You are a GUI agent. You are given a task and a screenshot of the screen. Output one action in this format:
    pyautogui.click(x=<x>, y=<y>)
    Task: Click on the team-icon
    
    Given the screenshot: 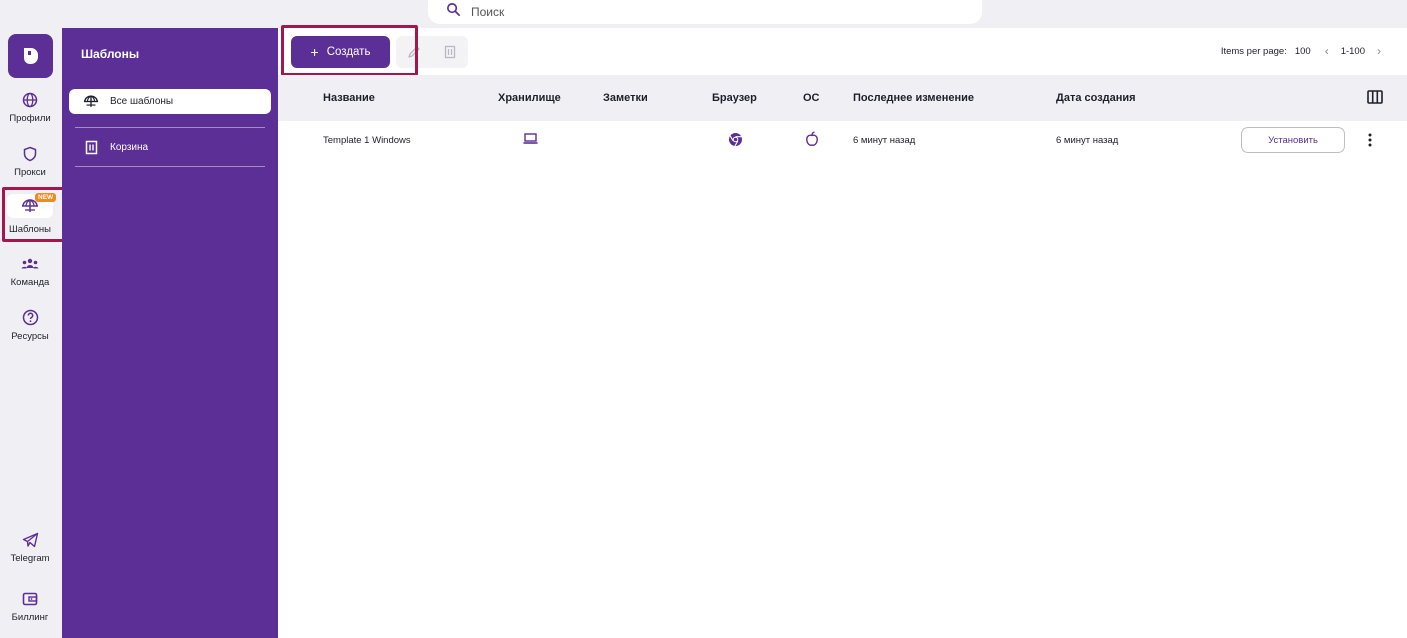 What is the action you would take?
    pyautogui.click(x=30, y=263)
    